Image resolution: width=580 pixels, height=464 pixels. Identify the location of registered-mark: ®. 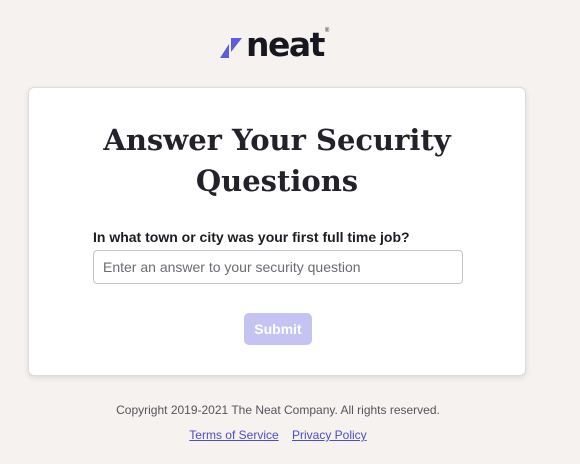
(327, 31).